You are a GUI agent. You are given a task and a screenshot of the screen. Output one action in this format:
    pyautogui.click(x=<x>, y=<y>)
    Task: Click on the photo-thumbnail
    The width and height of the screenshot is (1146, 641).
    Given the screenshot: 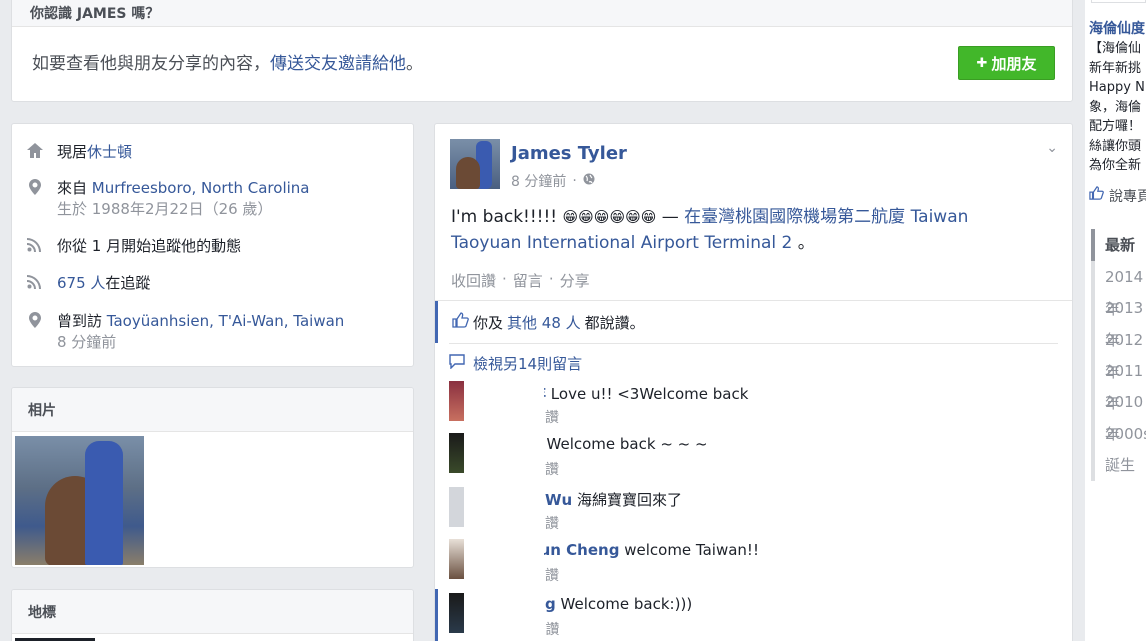 What is the action you would take?
    pyautogui.click(x=79, y=500)
    